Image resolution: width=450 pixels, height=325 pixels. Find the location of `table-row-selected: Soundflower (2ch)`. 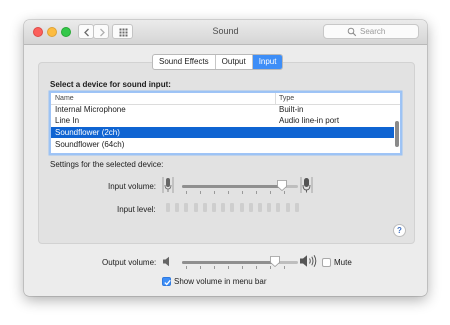

table-row-selected: Soundflower (2ch) is located at coordinates (222, 132).